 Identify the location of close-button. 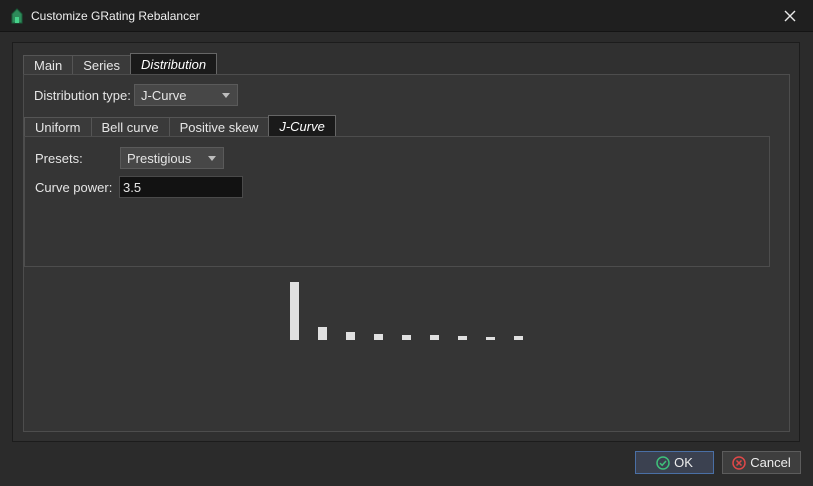
(790, 16).